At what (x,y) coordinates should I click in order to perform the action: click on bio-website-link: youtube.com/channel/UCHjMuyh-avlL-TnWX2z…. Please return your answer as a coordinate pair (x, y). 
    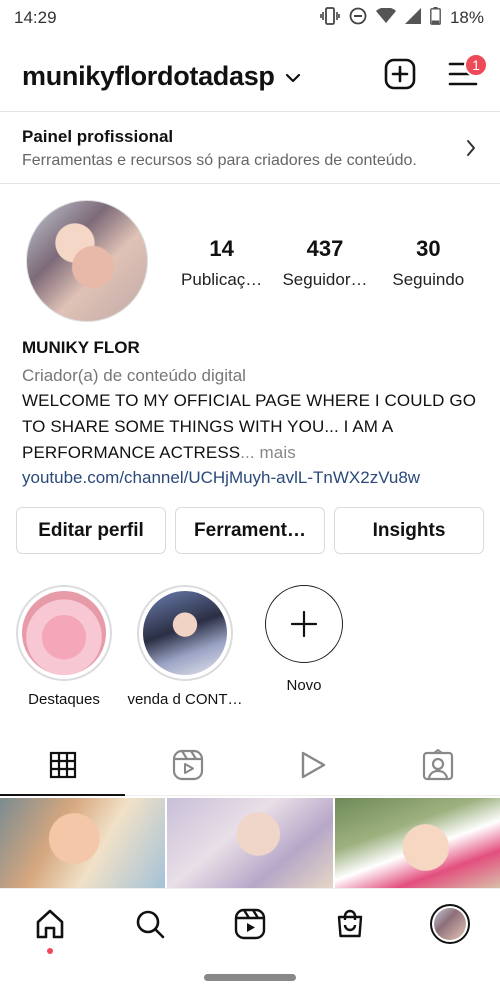
    Looking at the image, I should click on (257, 478).